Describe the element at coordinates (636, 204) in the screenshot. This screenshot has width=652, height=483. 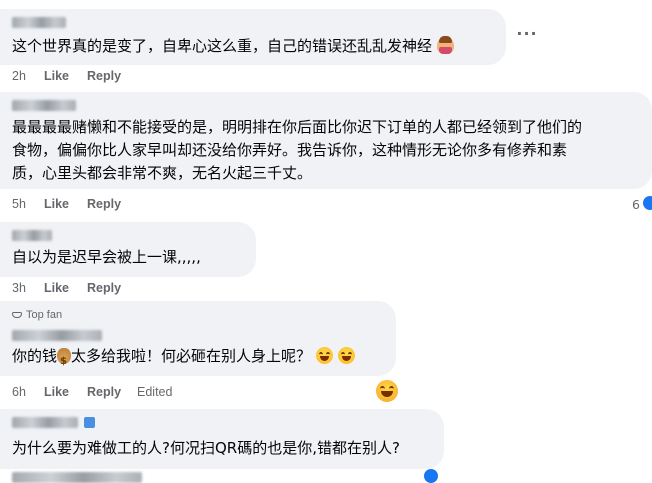
I see `reaction-count: 6` at that location.